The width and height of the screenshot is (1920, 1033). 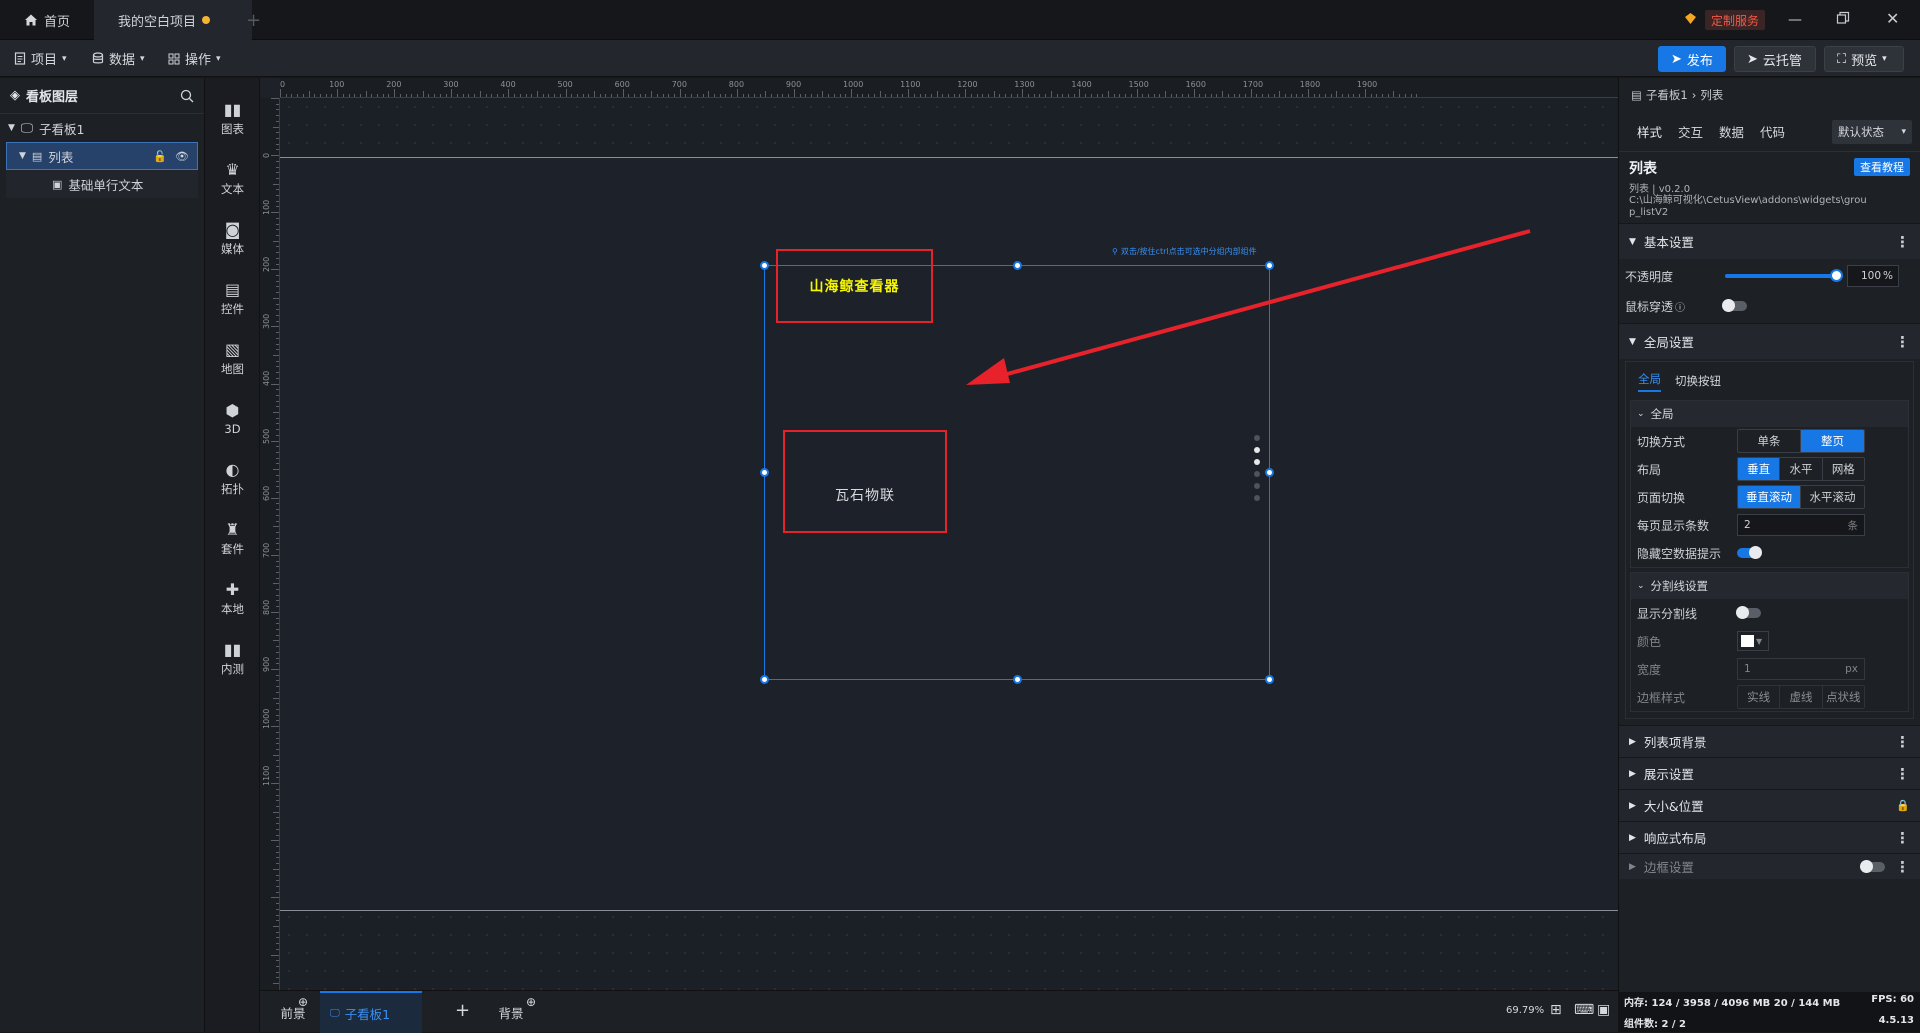 What do you see at coordinates (865, 495) in the screenshot?
I see `list-item-text-2: 瓦石物联` at bounding box center [865, 495].